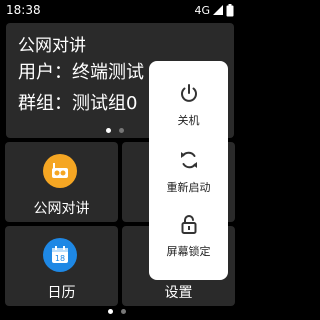 This screenshot has height=320, width=320. What do you see at coordinates (52, 46) in the screenshot?
I see `card-title: 公网对讲` at bounding box center [52, 46].